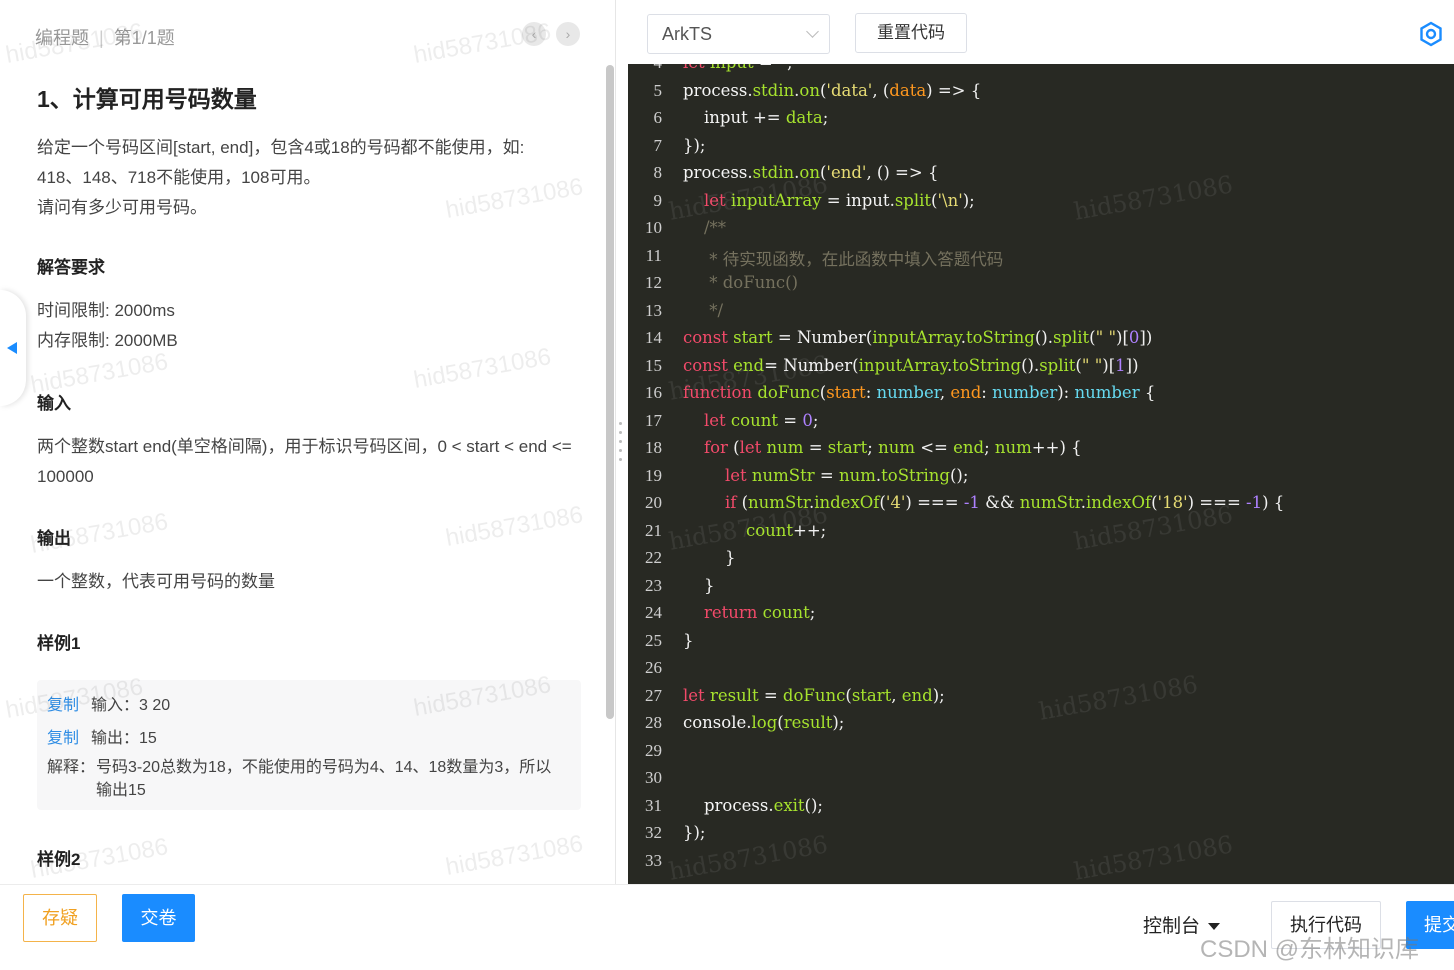  I want to click on code-text: * doFunc(), so click(741, 282).